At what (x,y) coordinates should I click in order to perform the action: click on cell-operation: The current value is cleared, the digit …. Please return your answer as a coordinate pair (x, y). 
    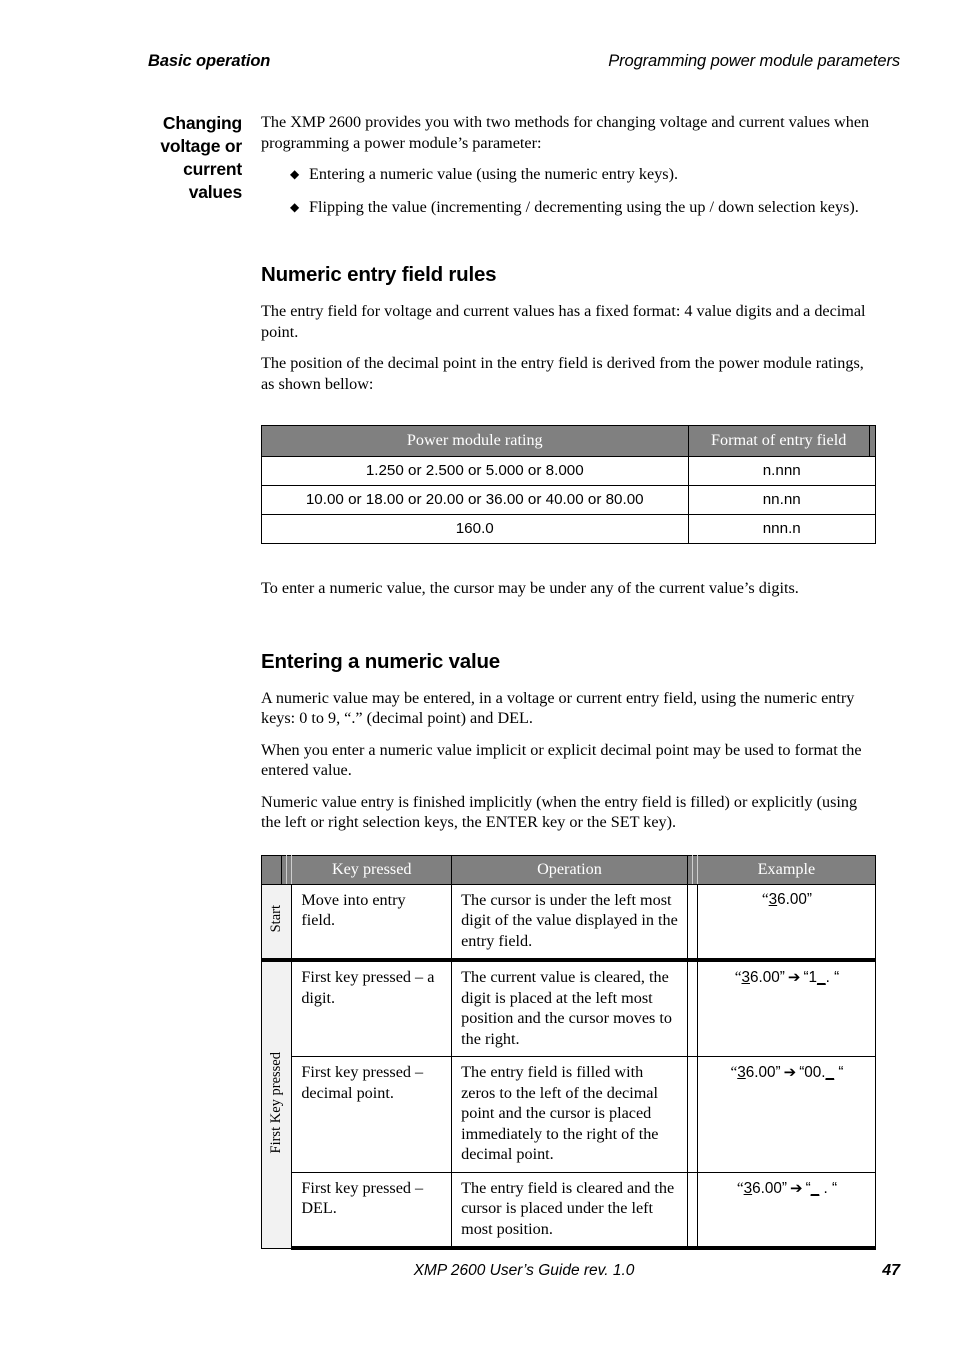
    Looking at the image, I should click on (569, 1007).